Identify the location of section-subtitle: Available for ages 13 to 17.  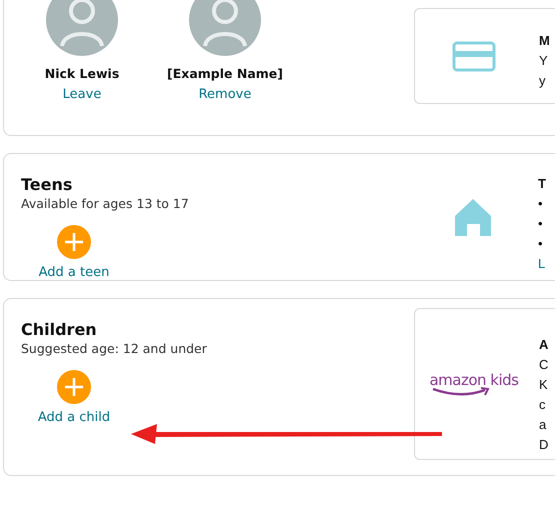
(105, 203).